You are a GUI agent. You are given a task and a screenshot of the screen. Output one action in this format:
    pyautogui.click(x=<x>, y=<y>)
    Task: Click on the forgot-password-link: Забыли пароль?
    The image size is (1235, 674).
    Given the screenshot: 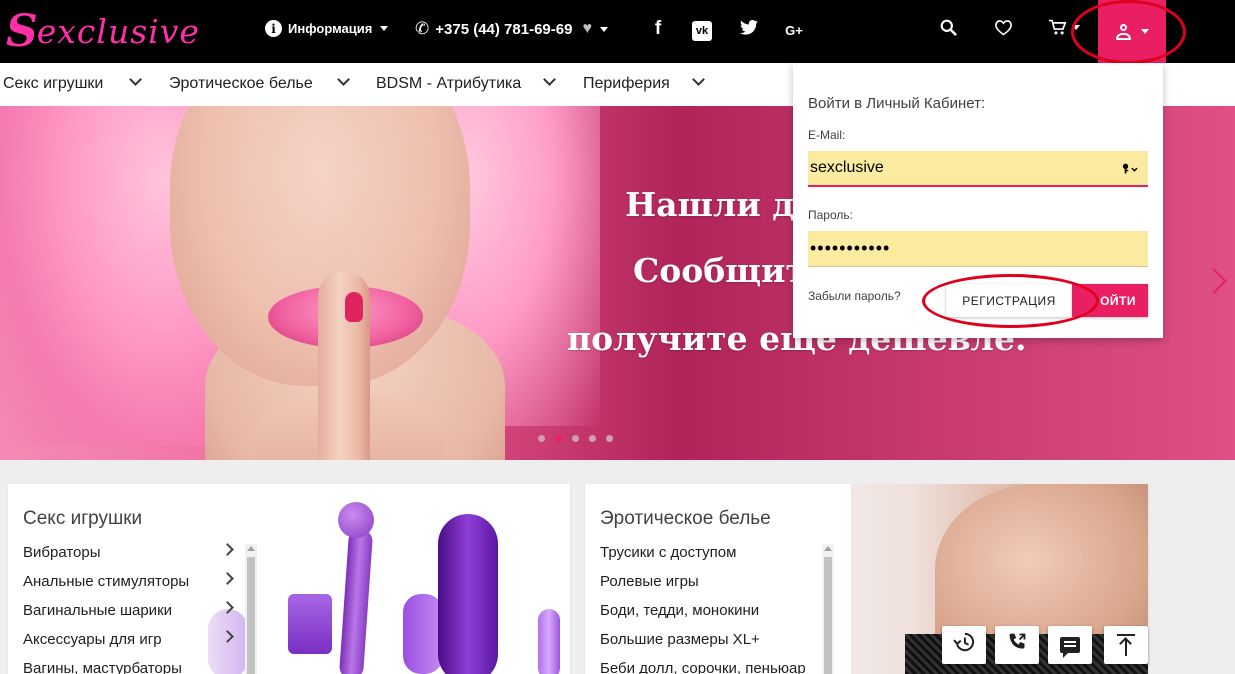 What is the action you would take?
    pyautogui.click(x=854, y=296)
    